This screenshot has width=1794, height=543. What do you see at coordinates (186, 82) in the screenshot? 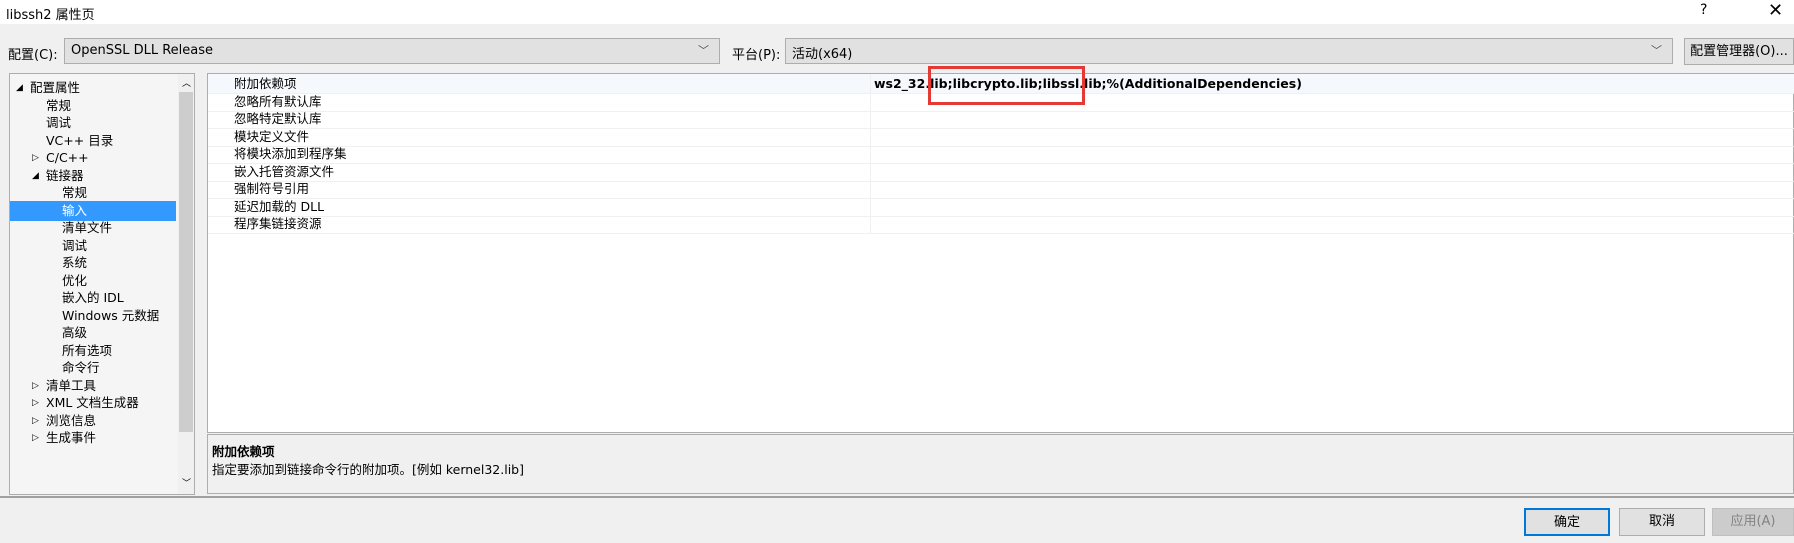
I see `scroll-up-icon: ︿` at bounding box center [186, 82].